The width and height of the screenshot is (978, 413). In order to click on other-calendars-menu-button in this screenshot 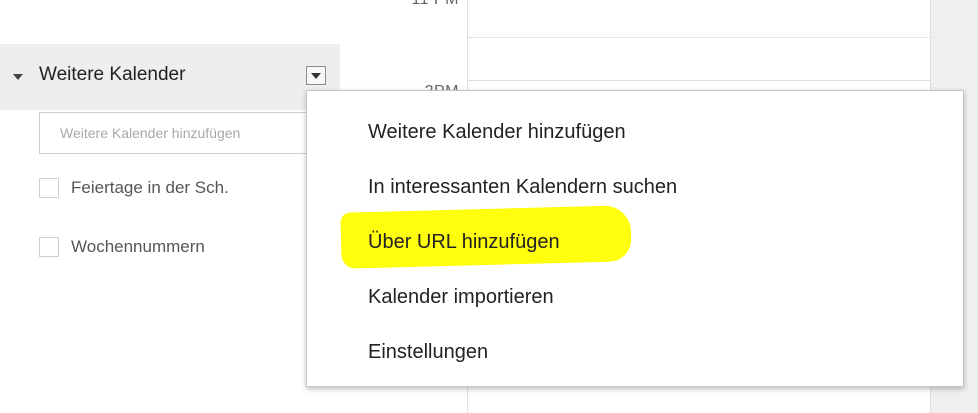, I will do `click(316, 75)`.